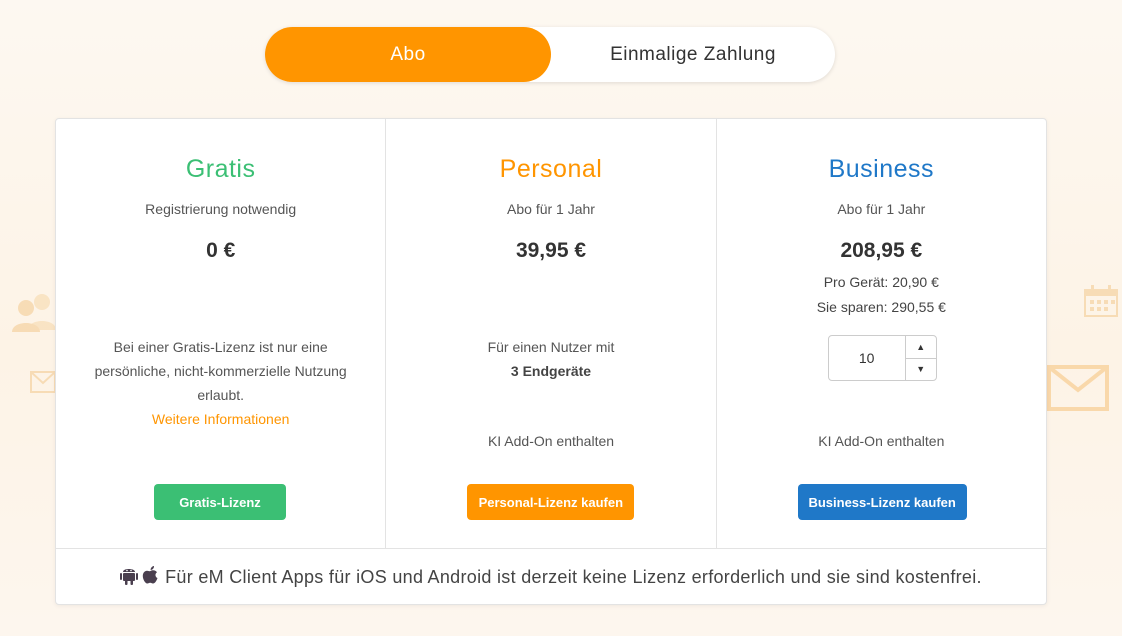 This screenshot has height=636, width=1122. I want to click on billing-toggle: Abo Einmalige Zahlung, so click(550, 54).